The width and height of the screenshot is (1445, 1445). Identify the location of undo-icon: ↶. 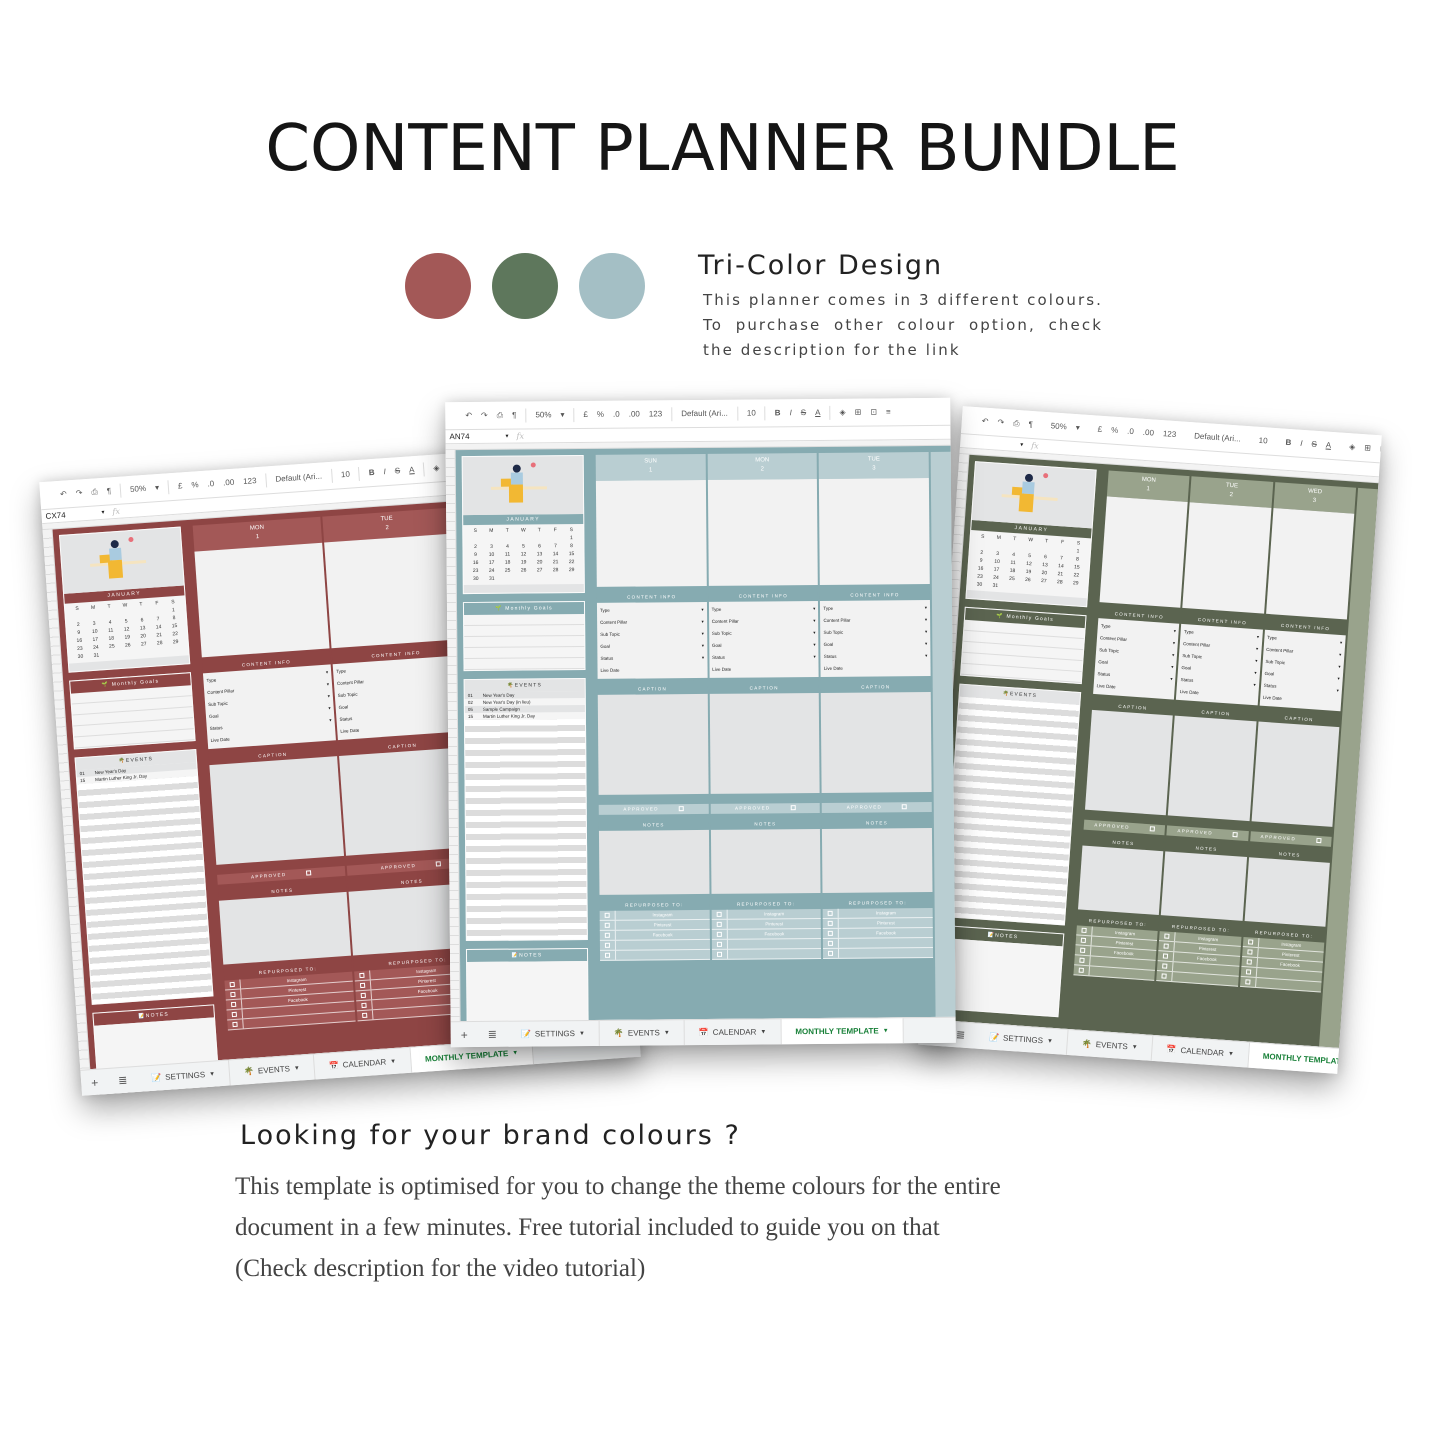
(468, 415).